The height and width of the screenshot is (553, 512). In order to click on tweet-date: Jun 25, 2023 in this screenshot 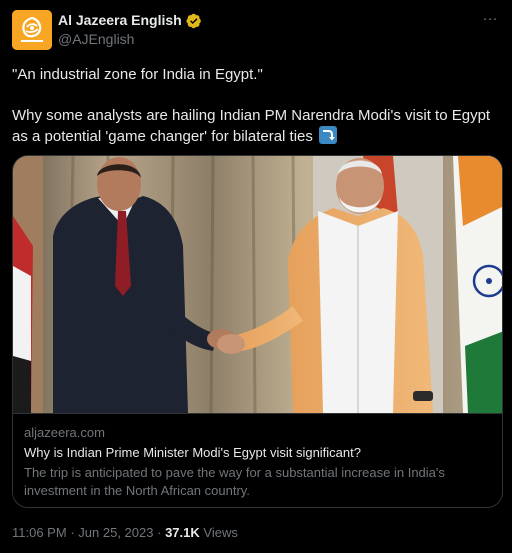, I will do `click(115, 532)`.